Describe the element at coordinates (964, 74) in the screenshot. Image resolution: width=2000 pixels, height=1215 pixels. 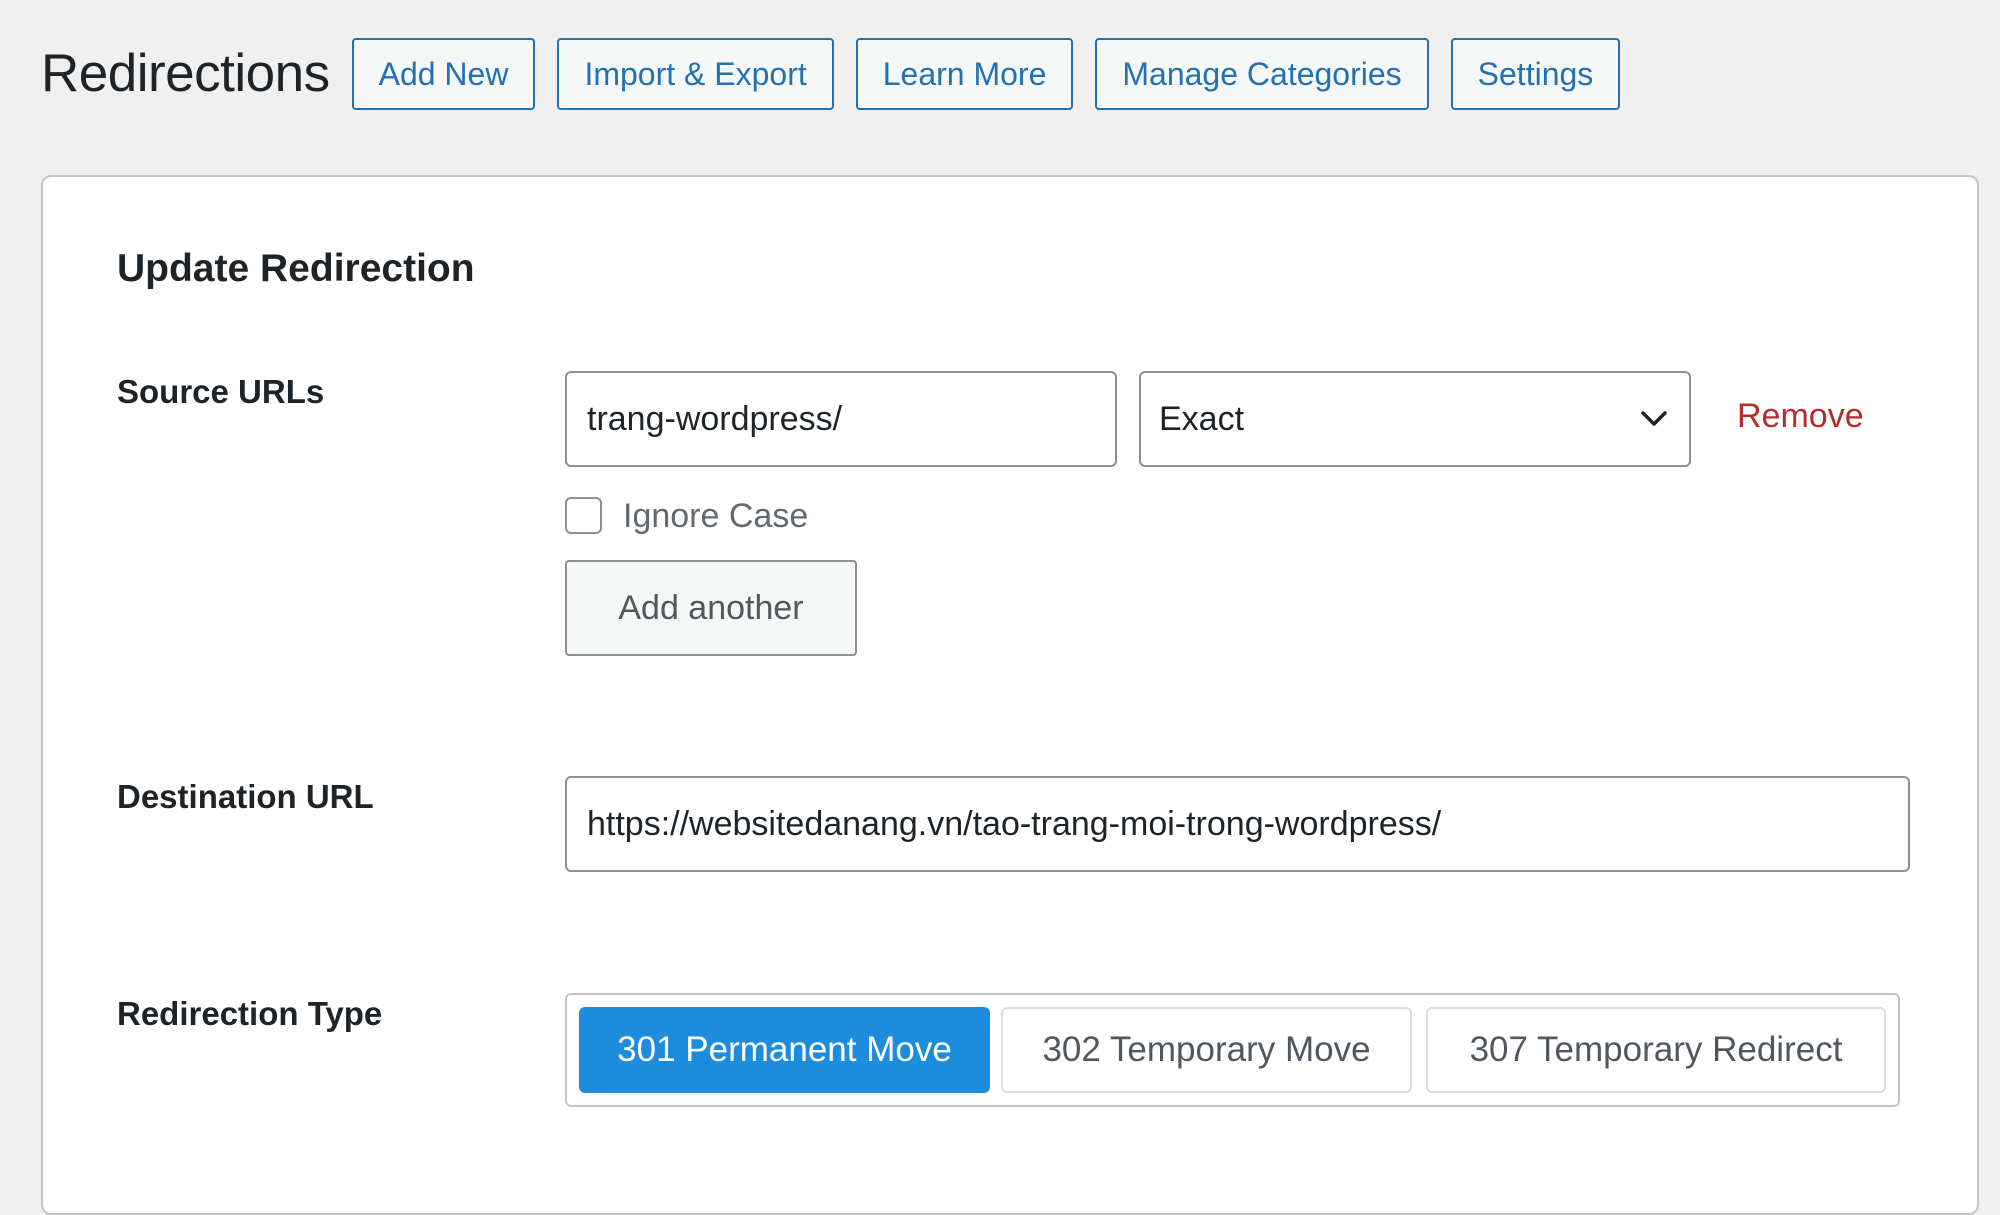
I see `learn-more-button: Learn More` at that location.